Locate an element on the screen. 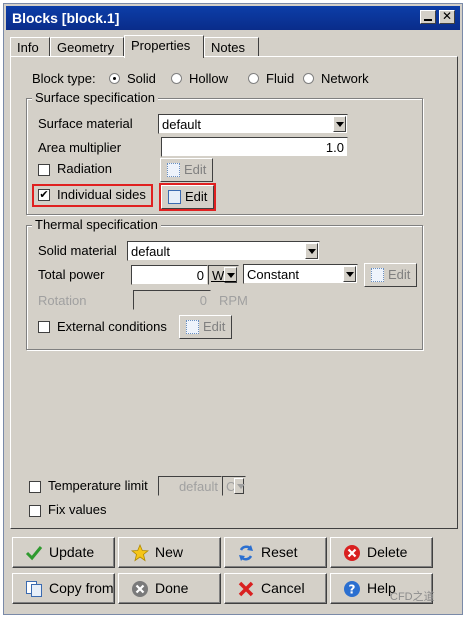  radio-solid is located at coordinates (114, 78).